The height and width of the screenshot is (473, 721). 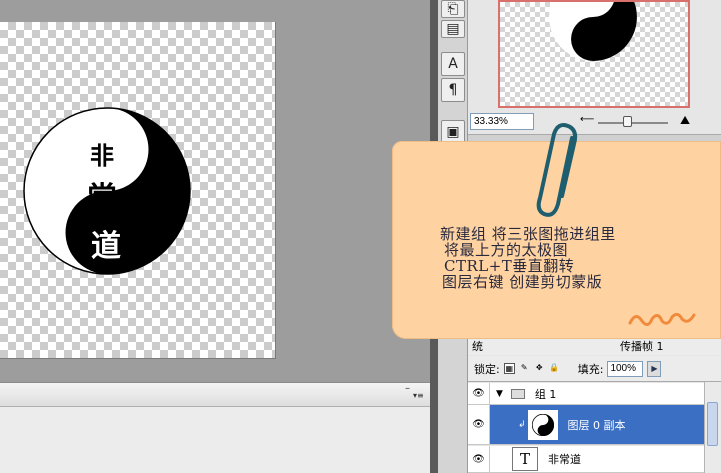 What do you see at coordinates (509, 368) in the screenshot?
I see `lock-transparent-icon: ▦` at bounding box center [509, 368].